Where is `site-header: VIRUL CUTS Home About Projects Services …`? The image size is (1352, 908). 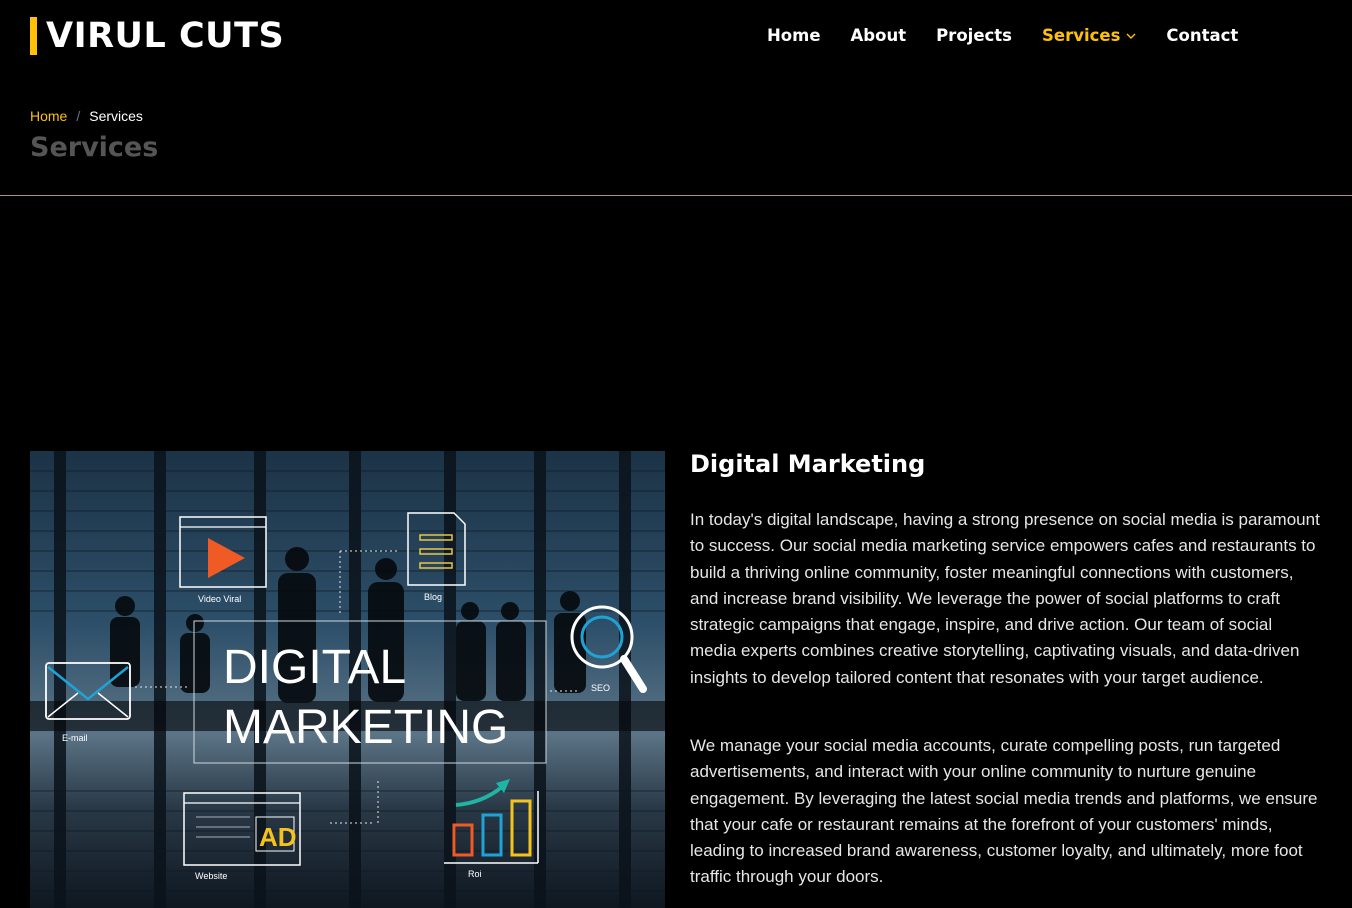 site-header: VIRUL CUTS Home About Projects Services … is located at coordinates (676, 40).